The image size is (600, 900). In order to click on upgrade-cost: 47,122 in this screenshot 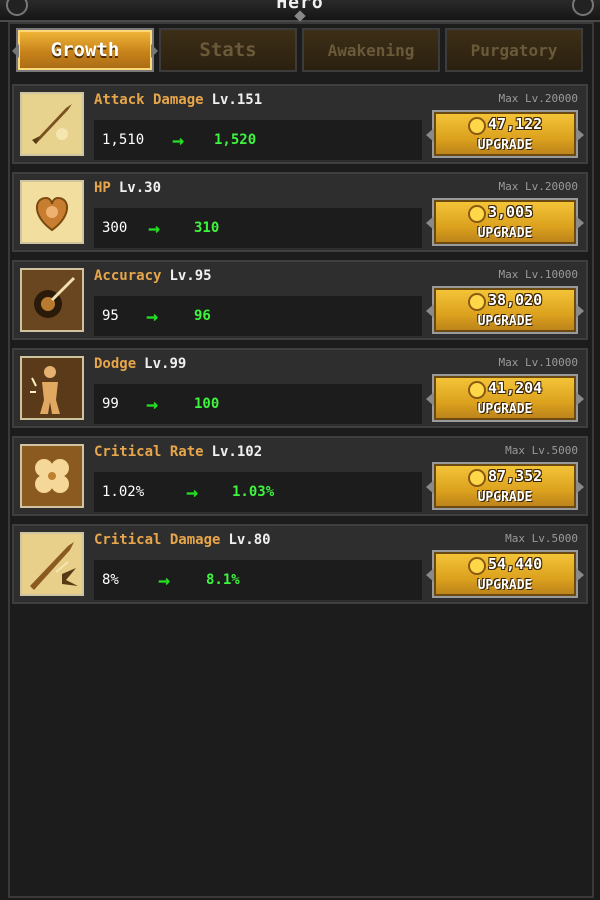, I will do `click(515, 124)`.